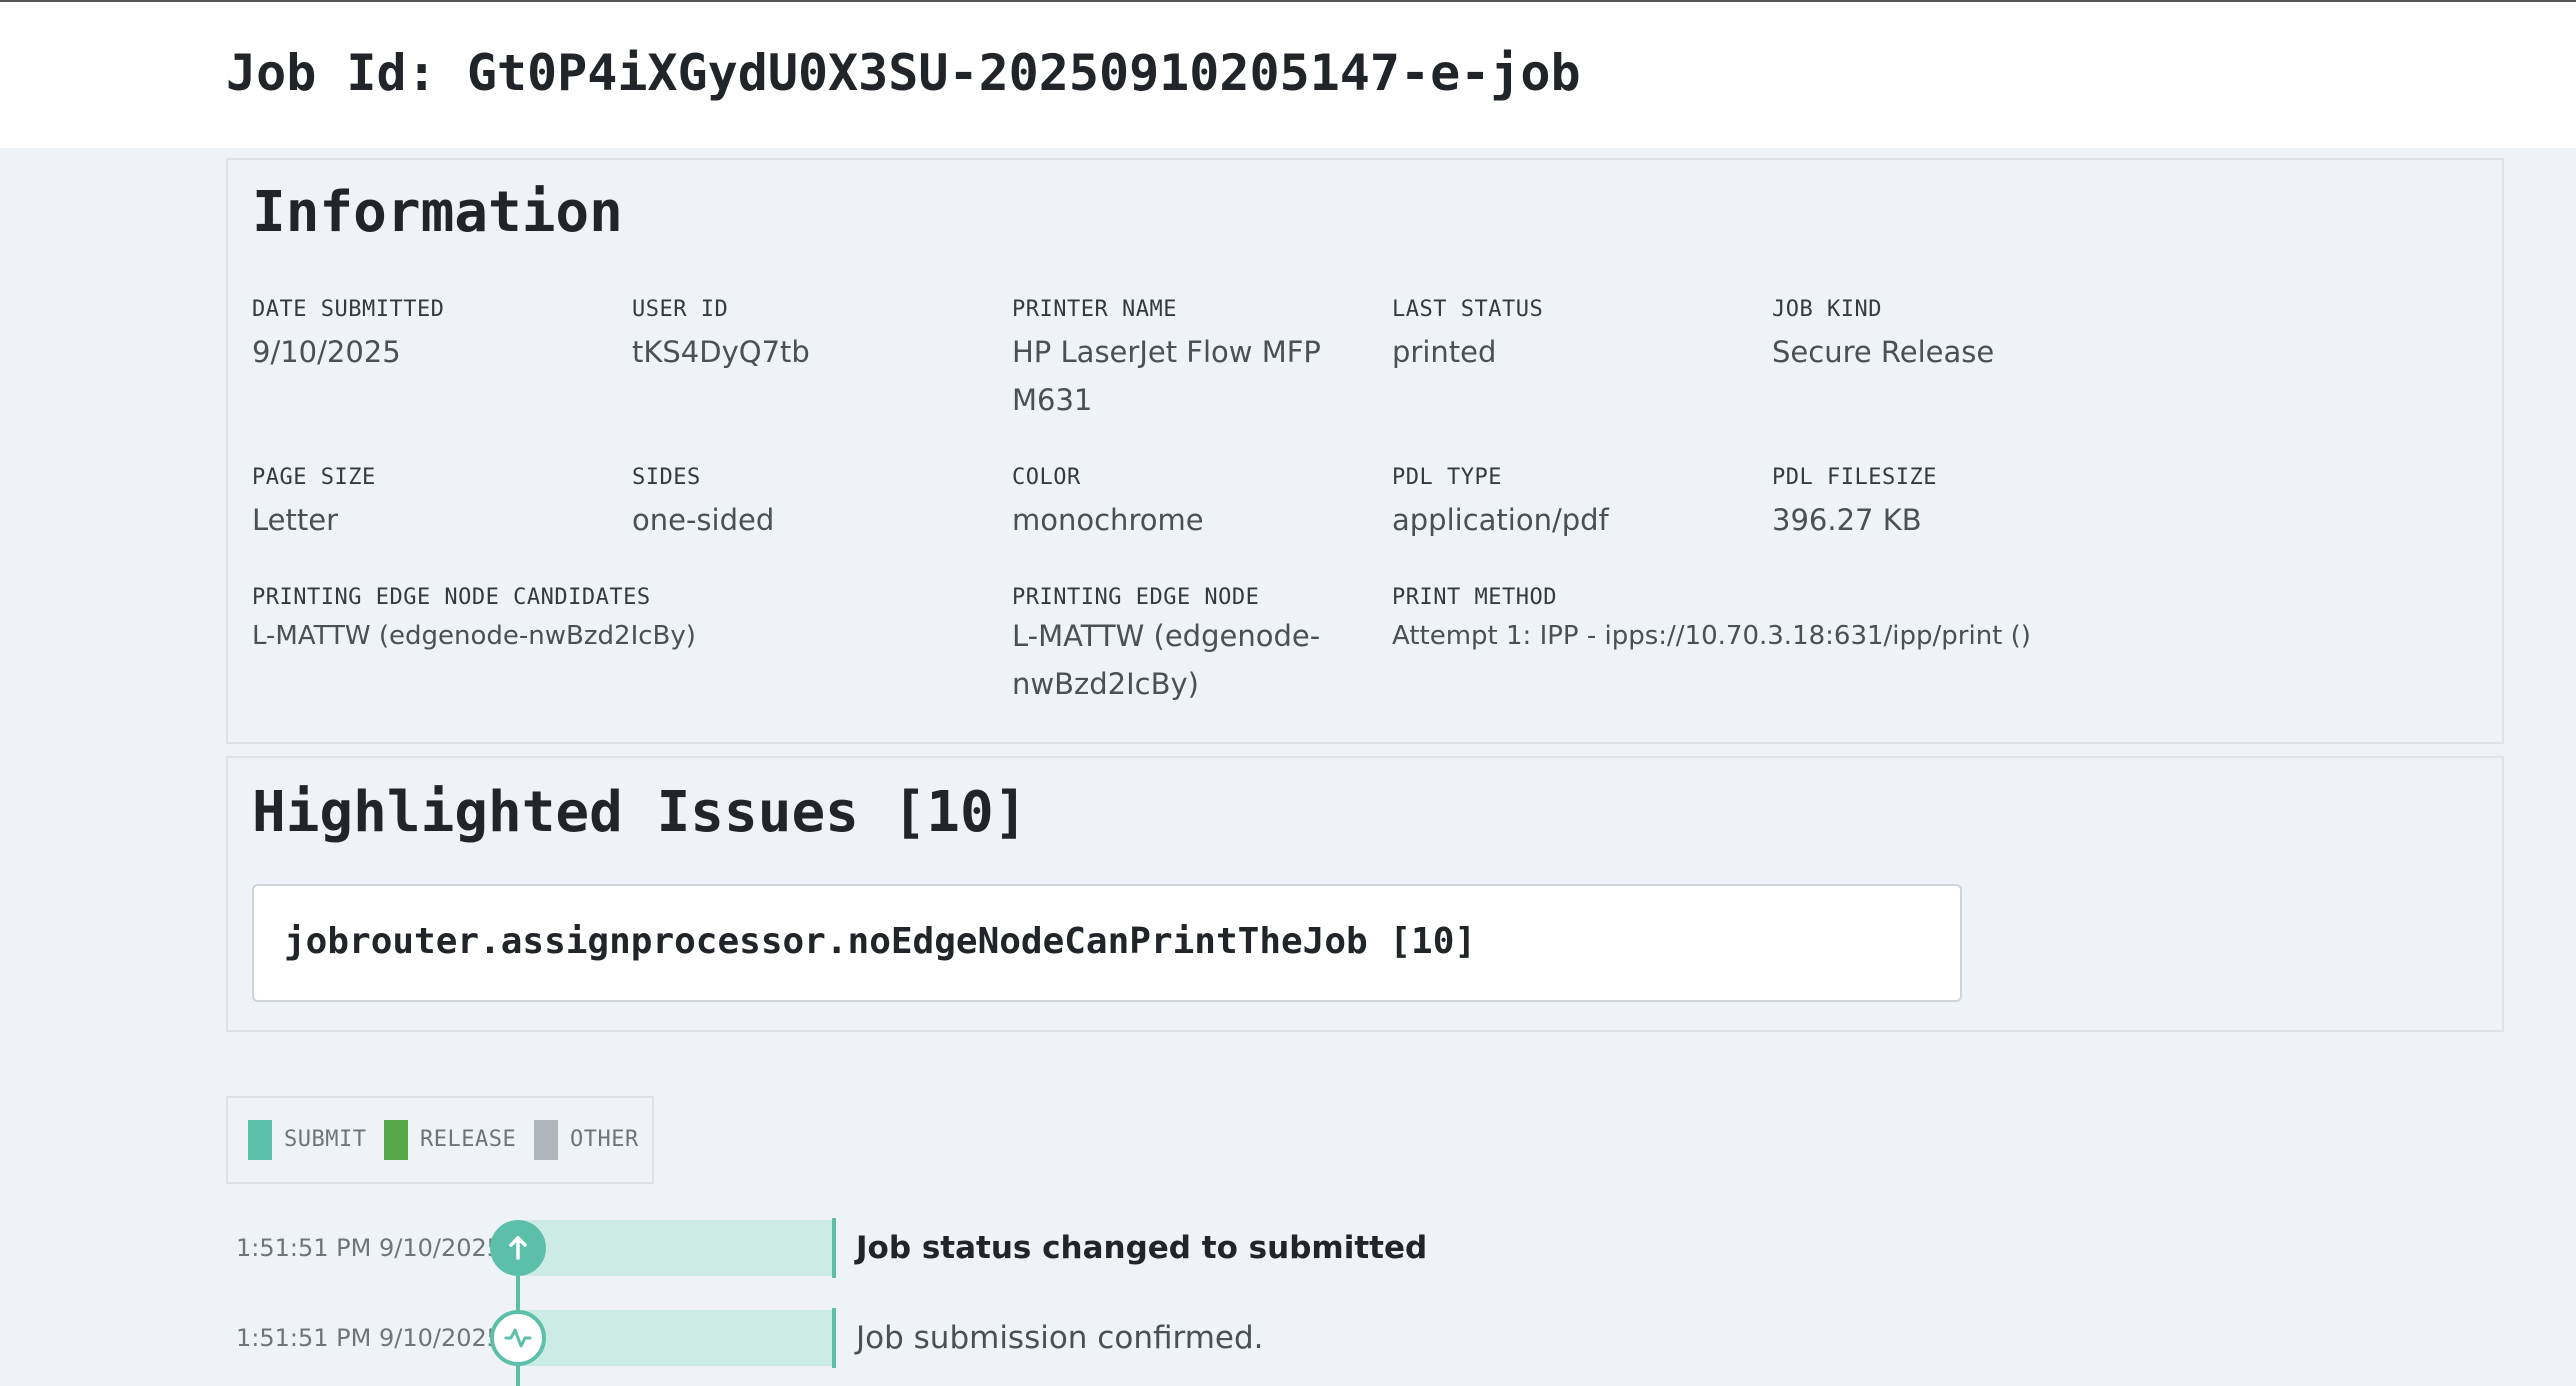 This screenshot has height=1386, width=2576. Describe the element at coordinates (1572, 336) in the screenshot. I see `field-last-status: LAST STATUS printed` at that location.